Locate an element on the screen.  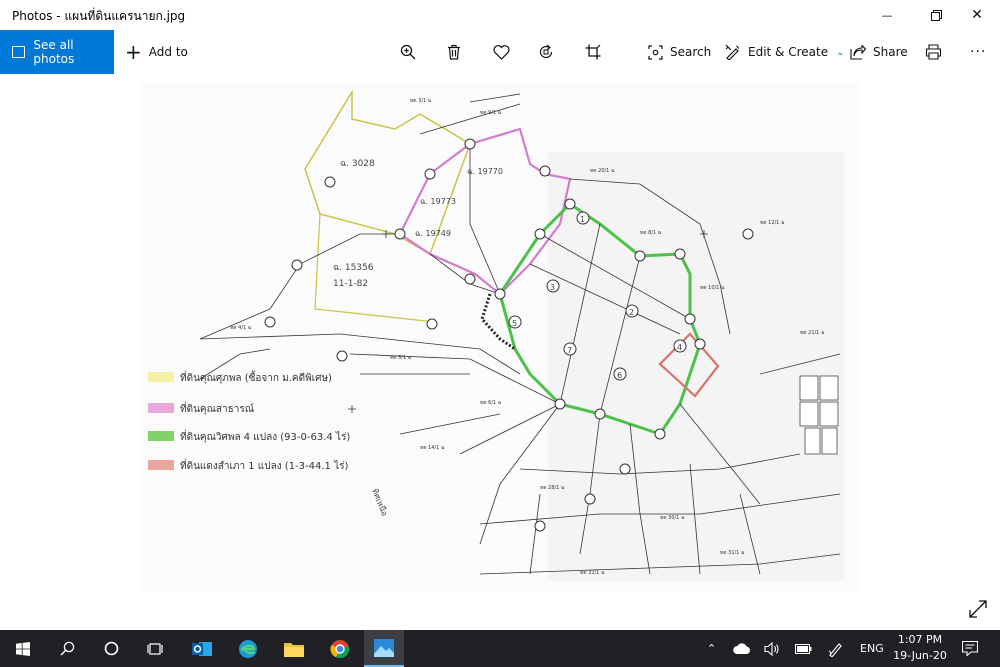
start-button is located at coordinates (23, 648).